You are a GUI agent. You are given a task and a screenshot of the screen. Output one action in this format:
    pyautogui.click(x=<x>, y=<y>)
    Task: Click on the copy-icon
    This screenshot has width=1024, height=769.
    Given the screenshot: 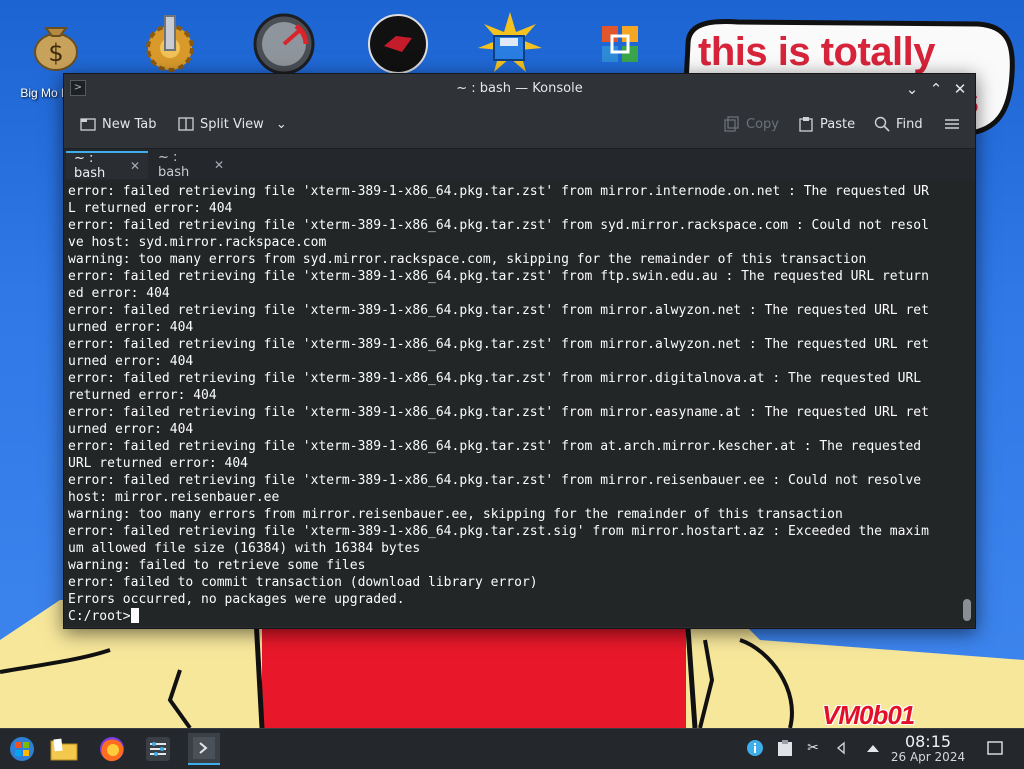 What is the action you would take?
    pyautogui.click(x=731, y=124)
    